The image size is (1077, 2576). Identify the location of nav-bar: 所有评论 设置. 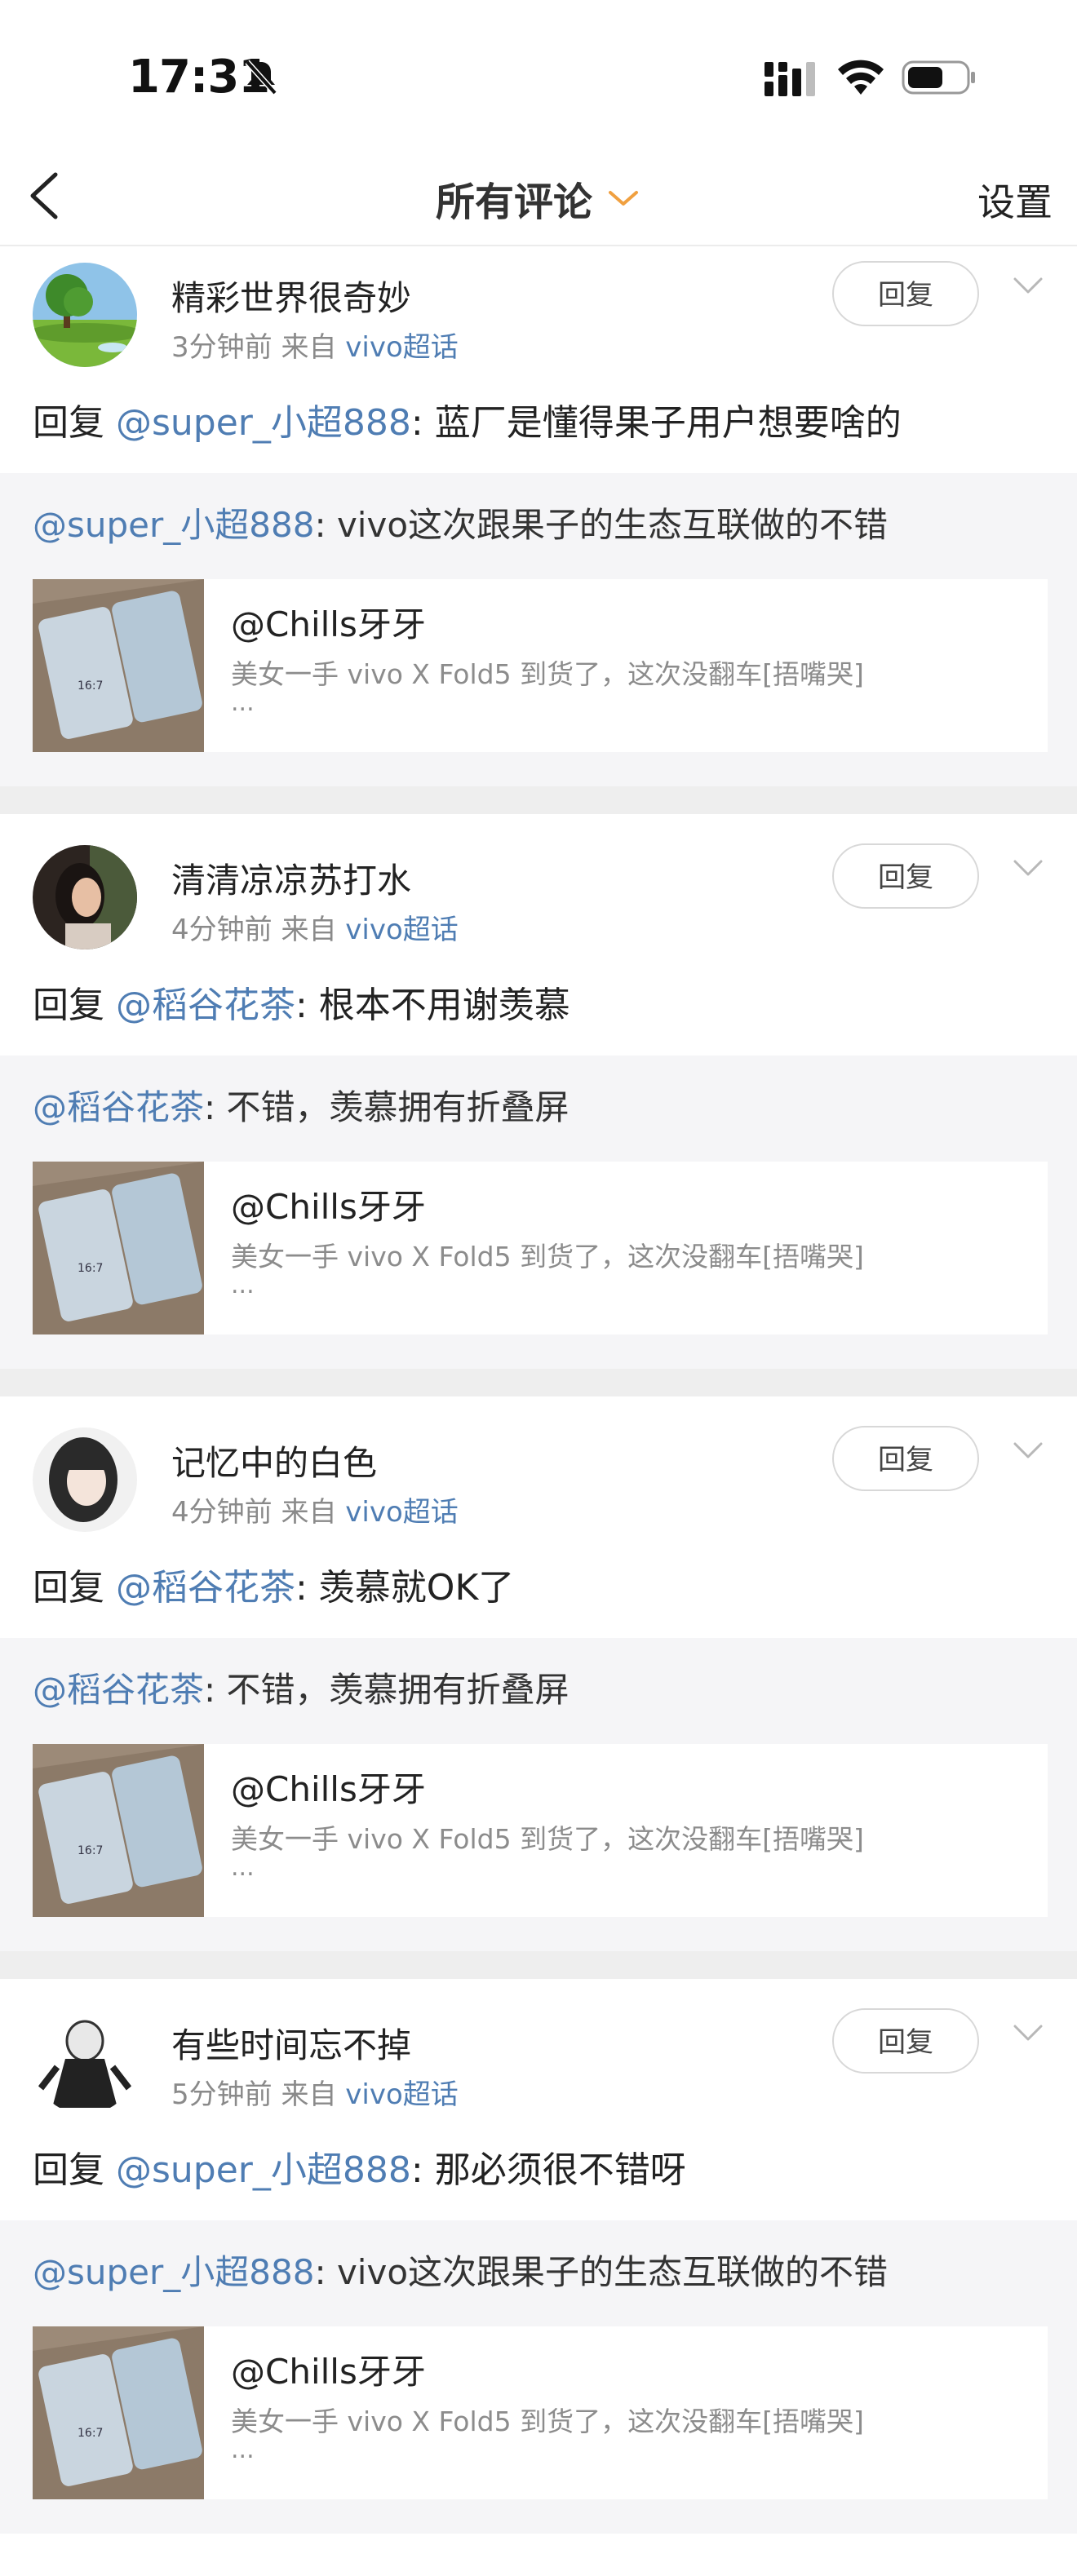
(538, 196).